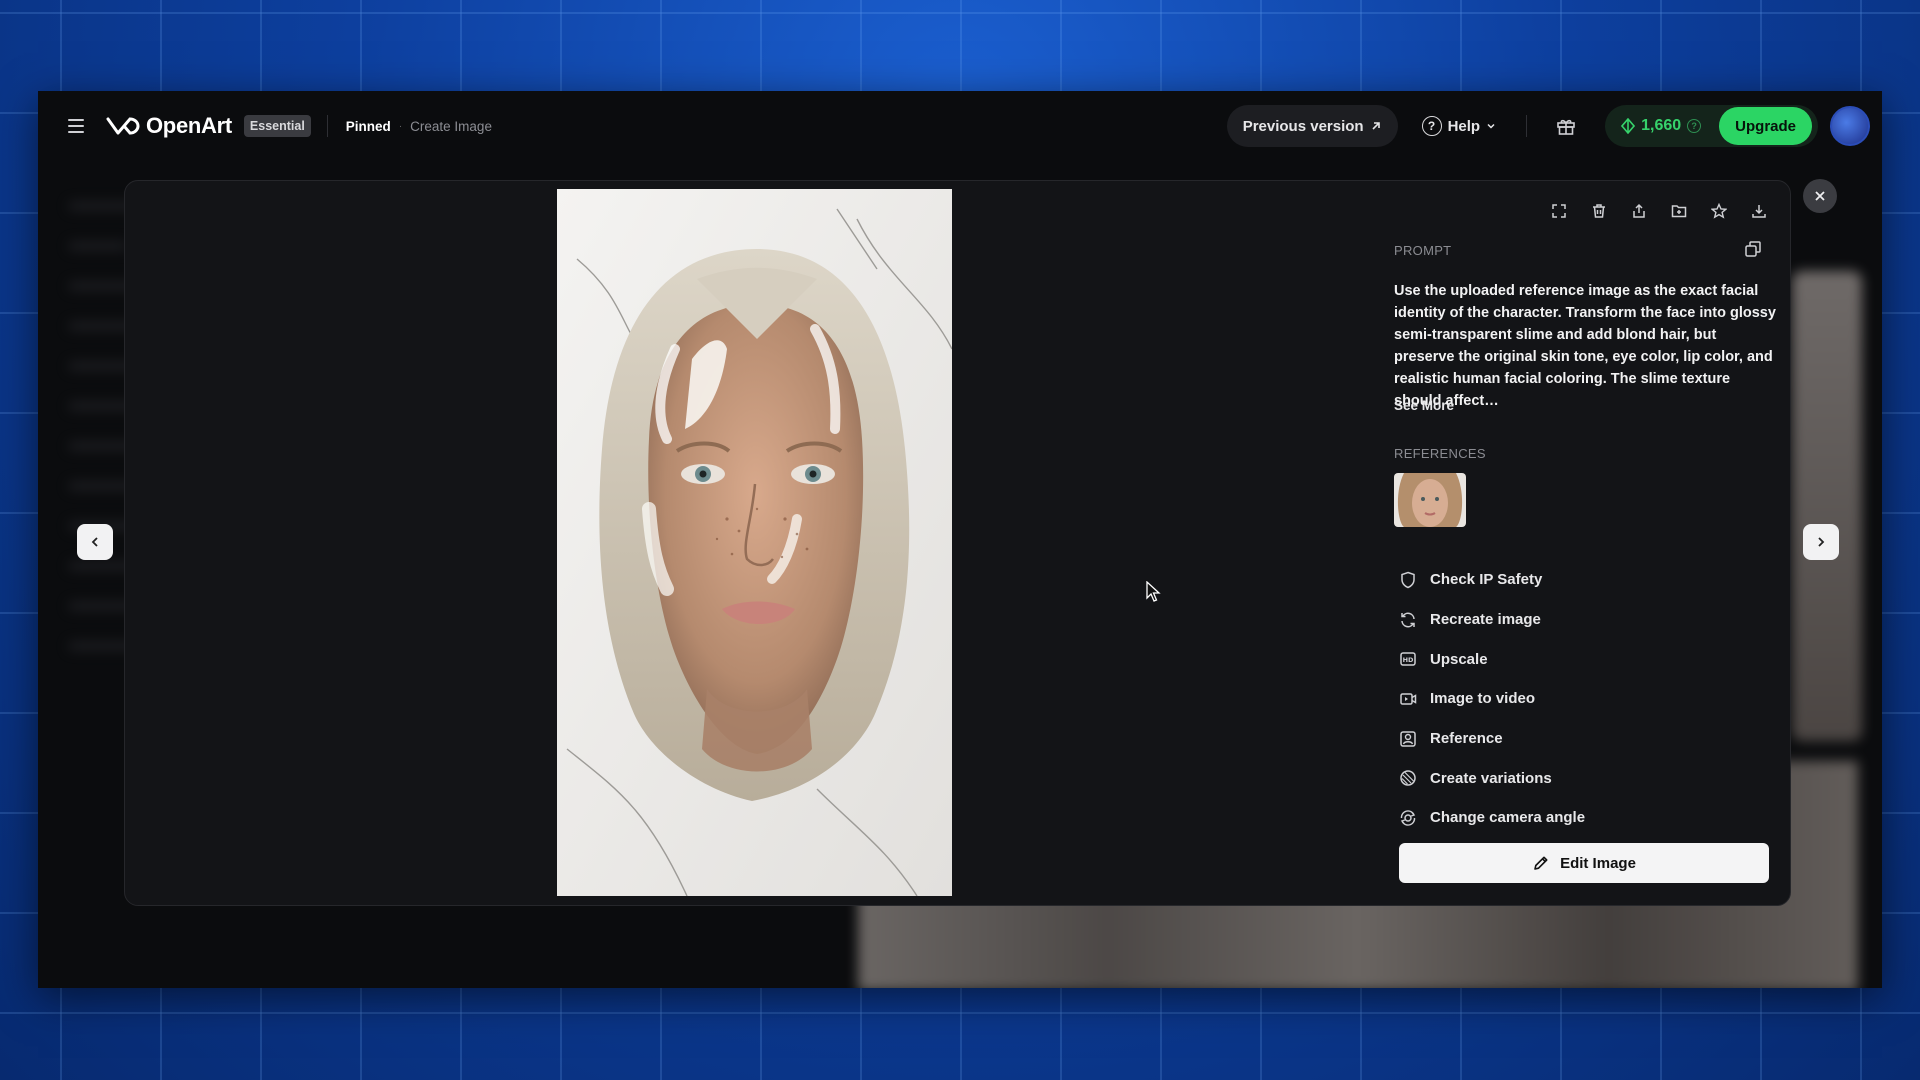  I want to click on action-label: Upscale, so click(1459, 659).